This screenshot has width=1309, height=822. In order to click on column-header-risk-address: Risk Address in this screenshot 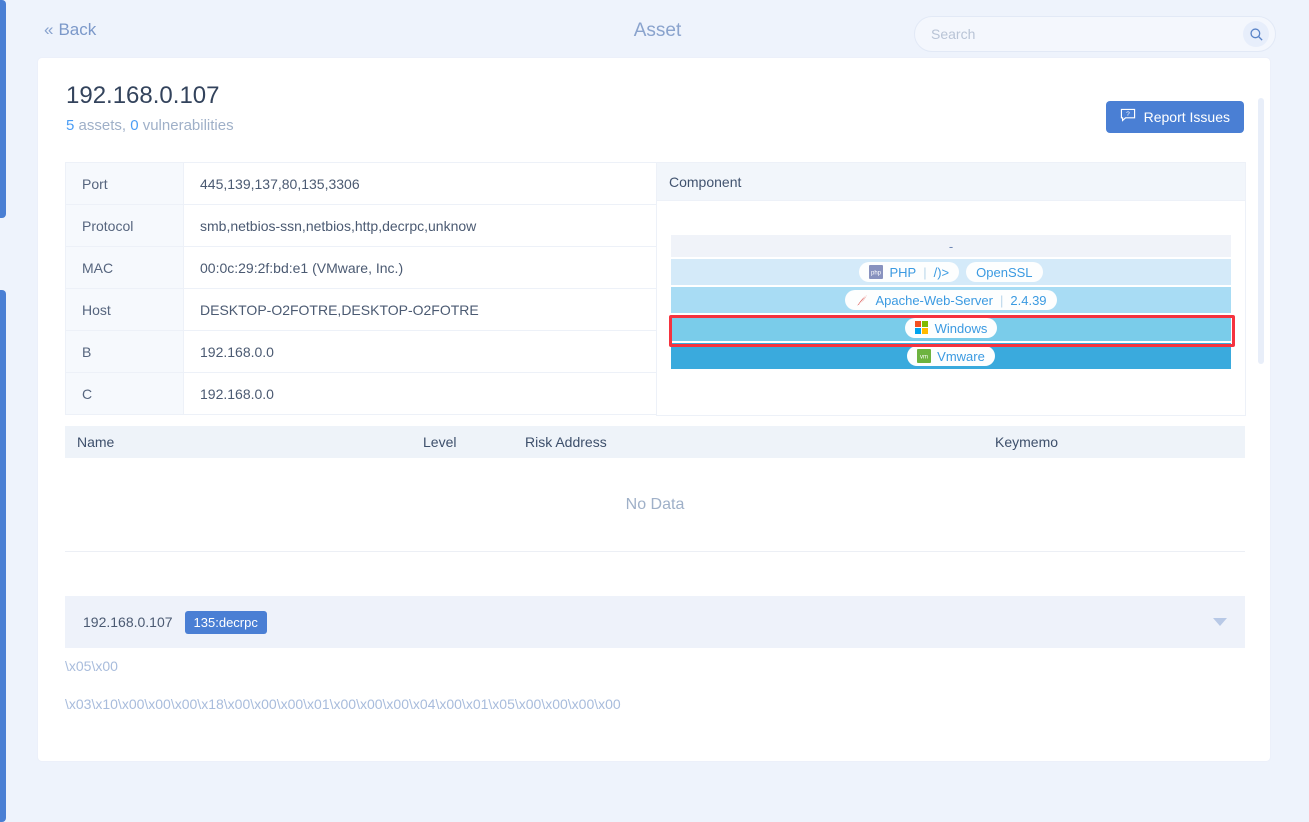, I will do `click(566, 442)`.